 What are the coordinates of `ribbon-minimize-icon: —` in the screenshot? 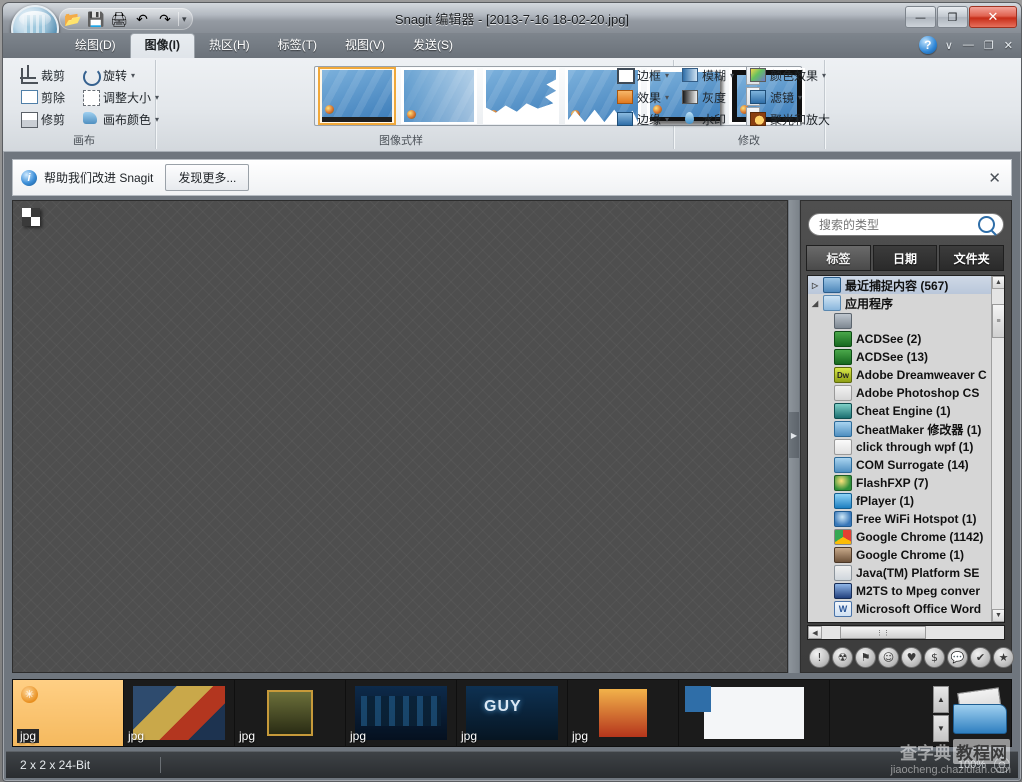 It's located at (968, 45).